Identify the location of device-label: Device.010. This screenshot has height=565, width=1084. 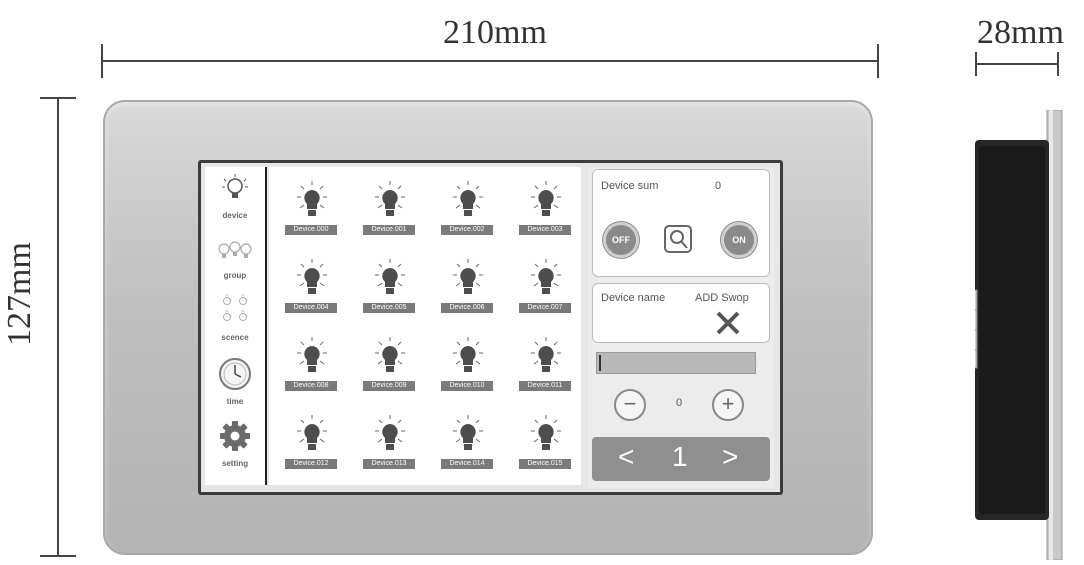
(467, 386).